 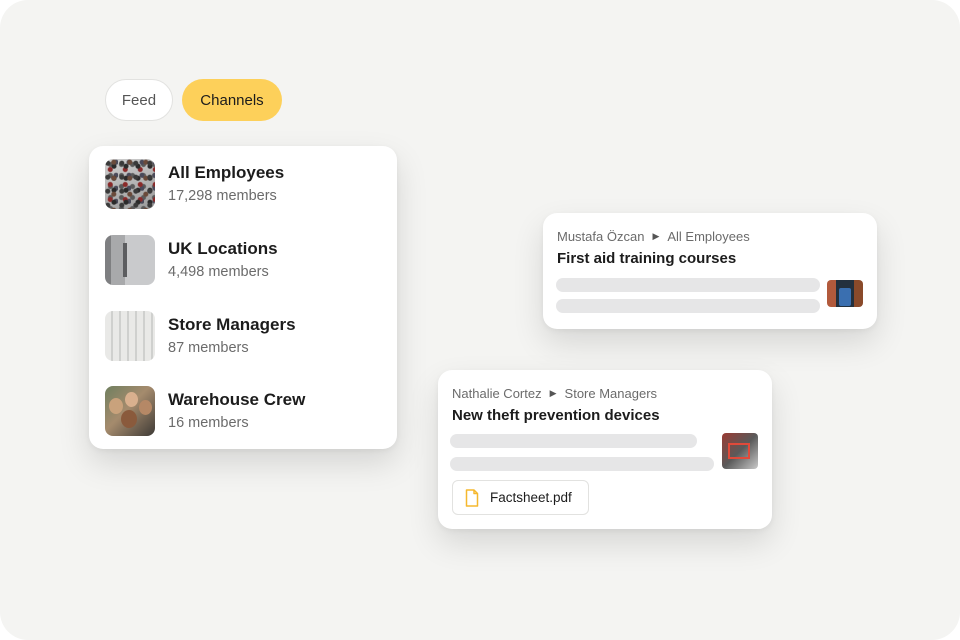 I want to click on tab-feed: Feed, so click(x=139, y=100).